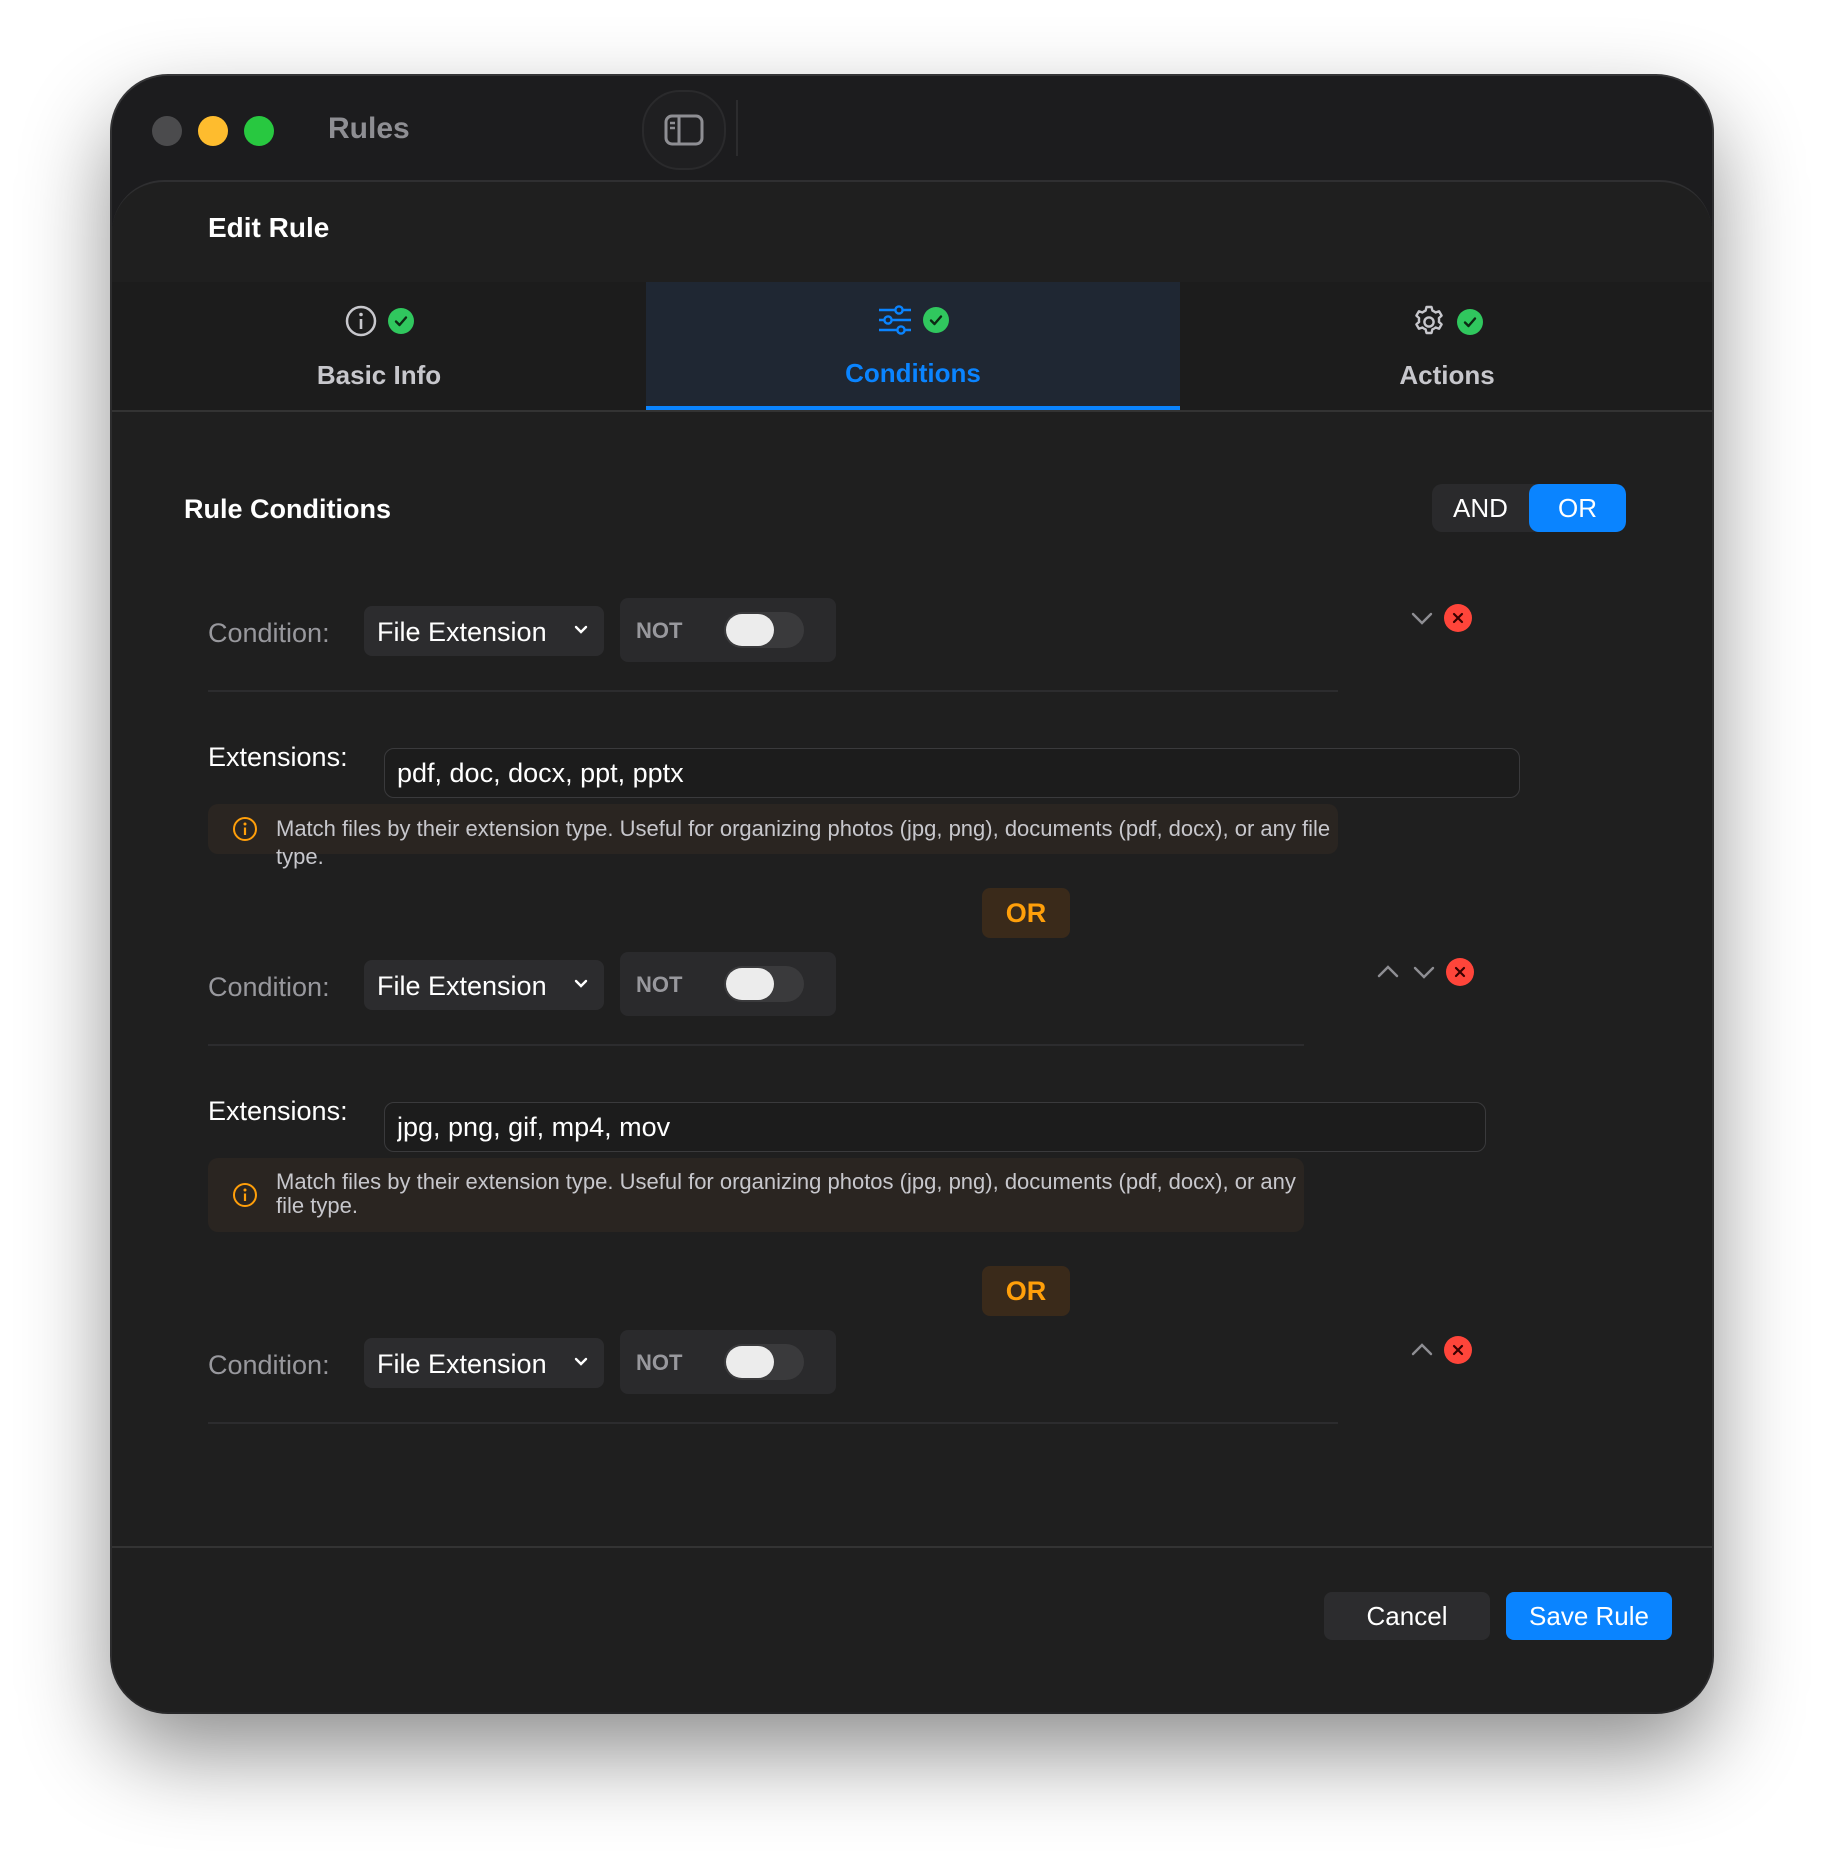  What do you see at coordinates (287, 509) in the screenshot?
I see `section-title: Rule Conditions` at bounding box center [287, 509].